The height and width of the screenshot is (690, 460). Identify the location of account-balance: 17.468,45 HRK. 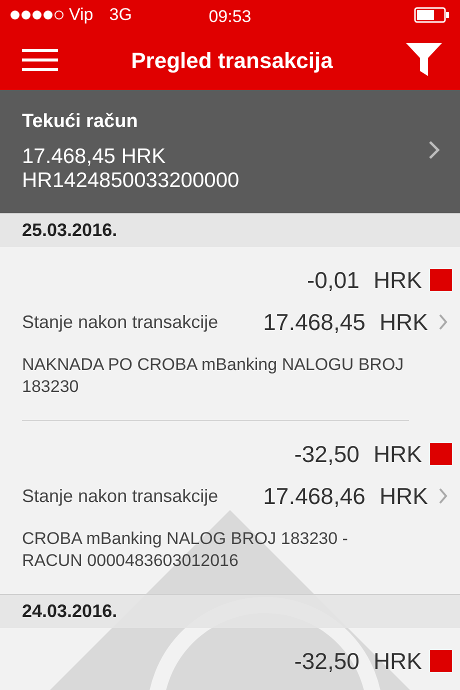
(94, 156).